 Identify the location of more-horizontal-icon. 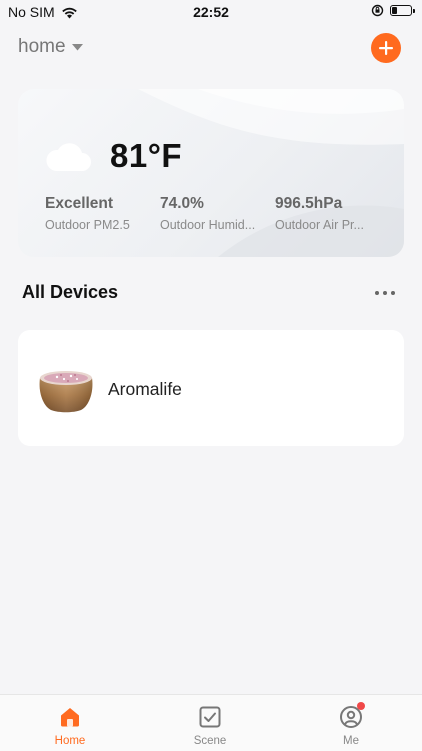
(377, 293).